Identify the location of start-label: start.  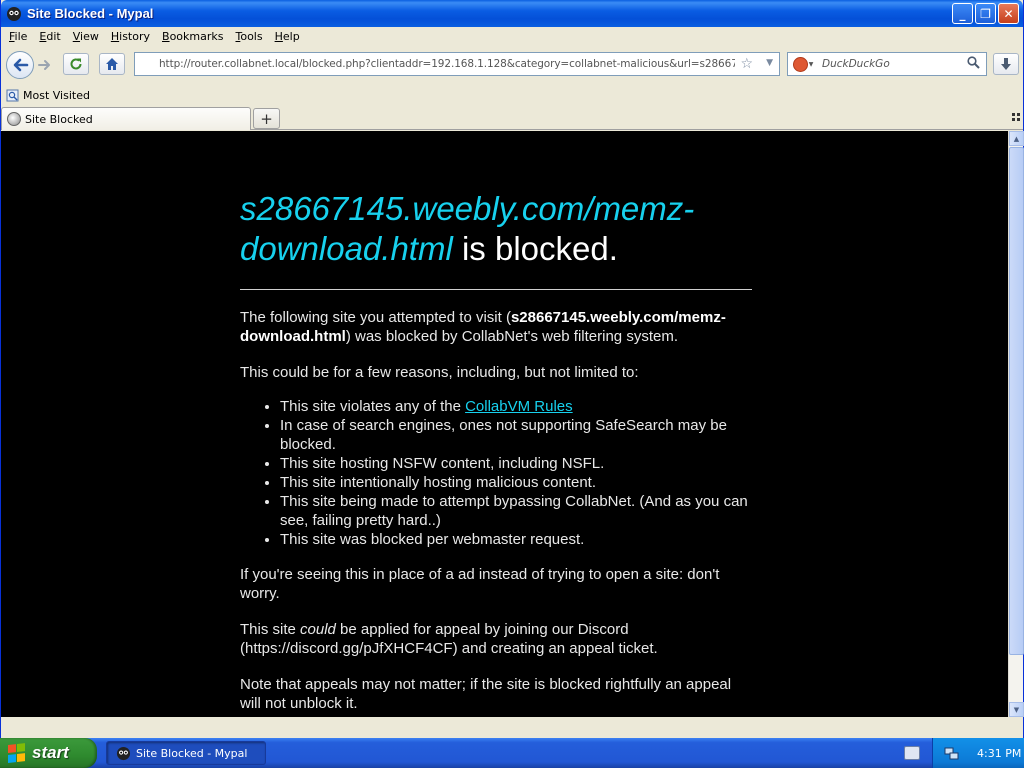
(50, 752).